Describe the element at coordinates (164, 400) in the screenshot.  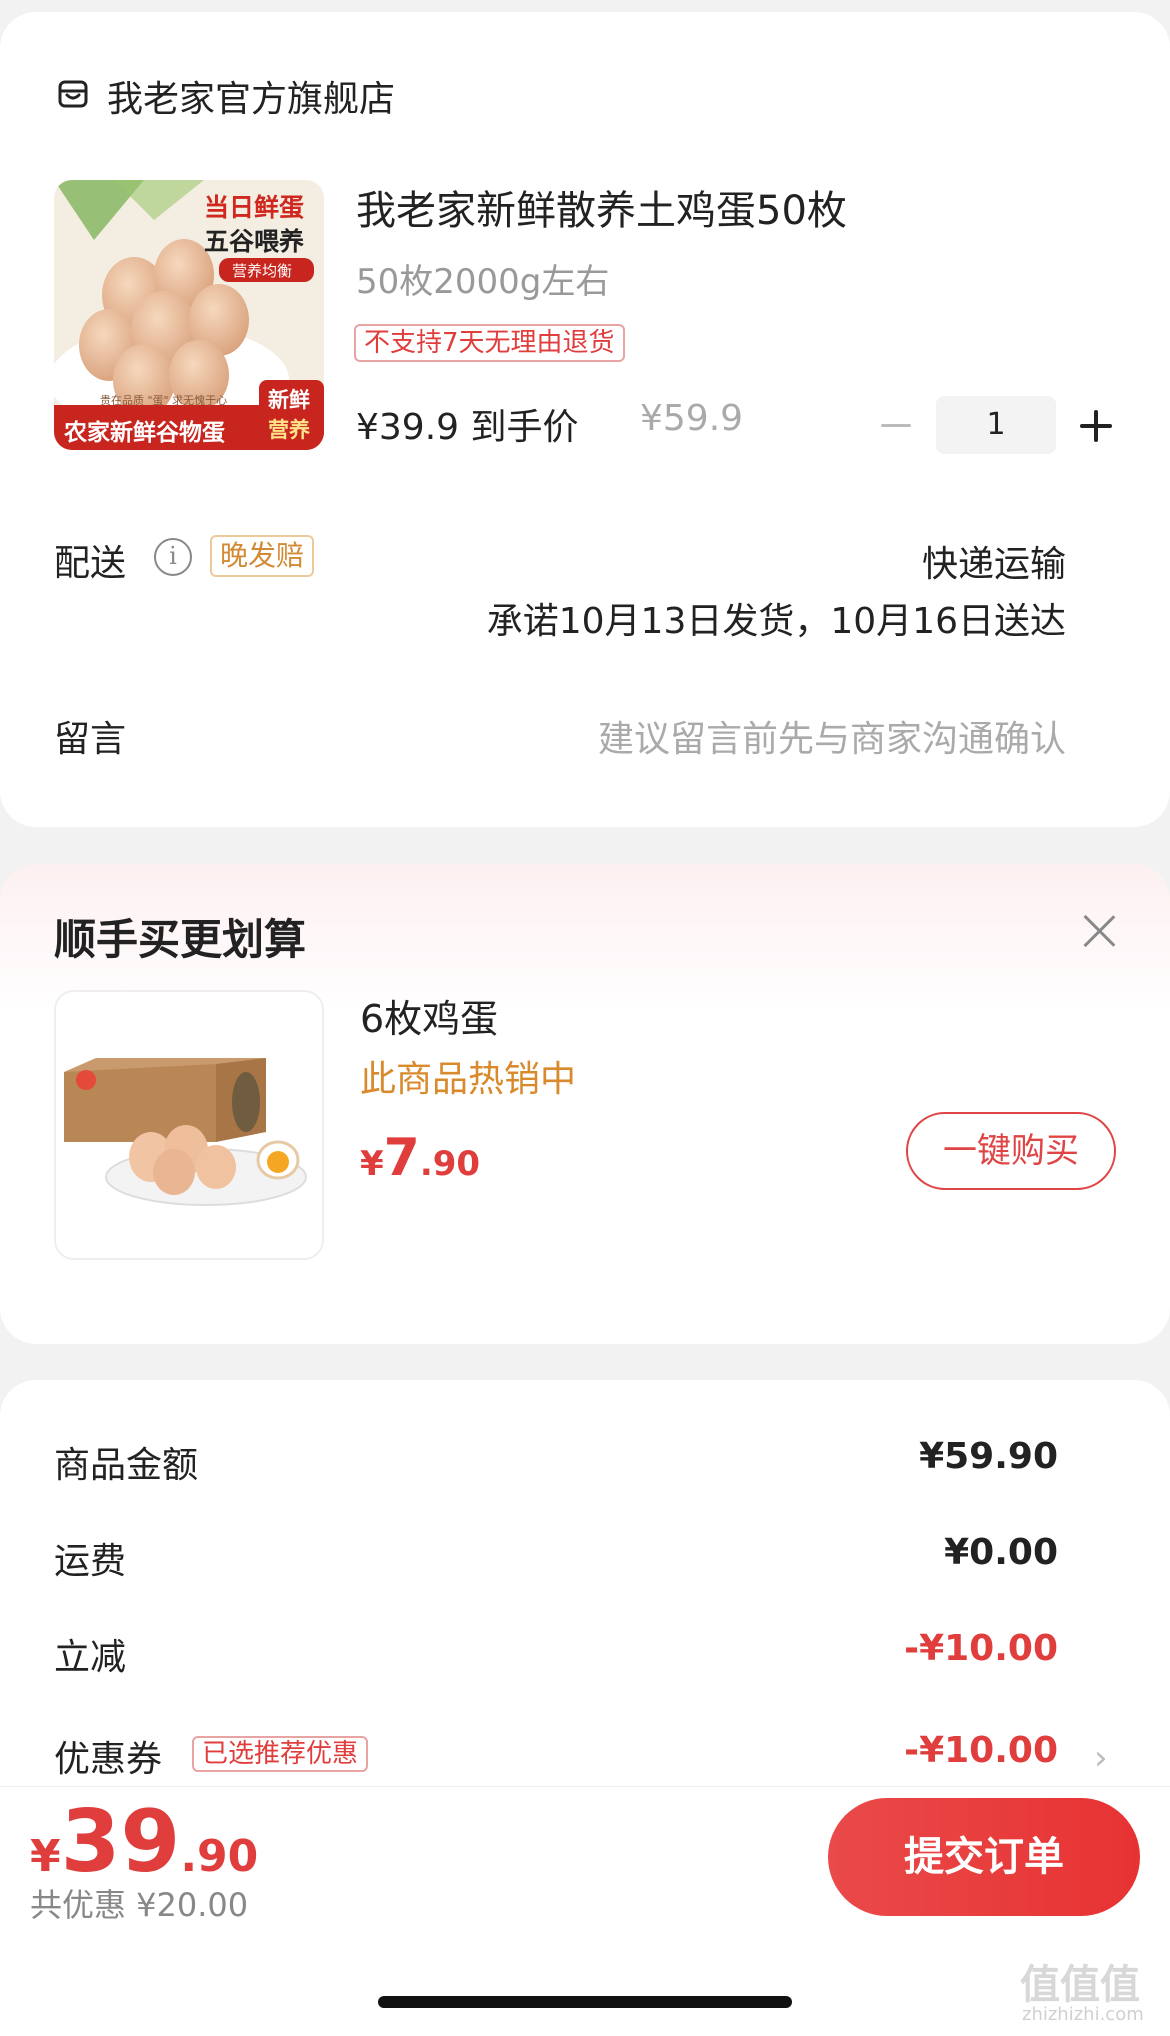
I see `image-slogan: 贵在品质 "蛋" 求无愧于心` at that location.